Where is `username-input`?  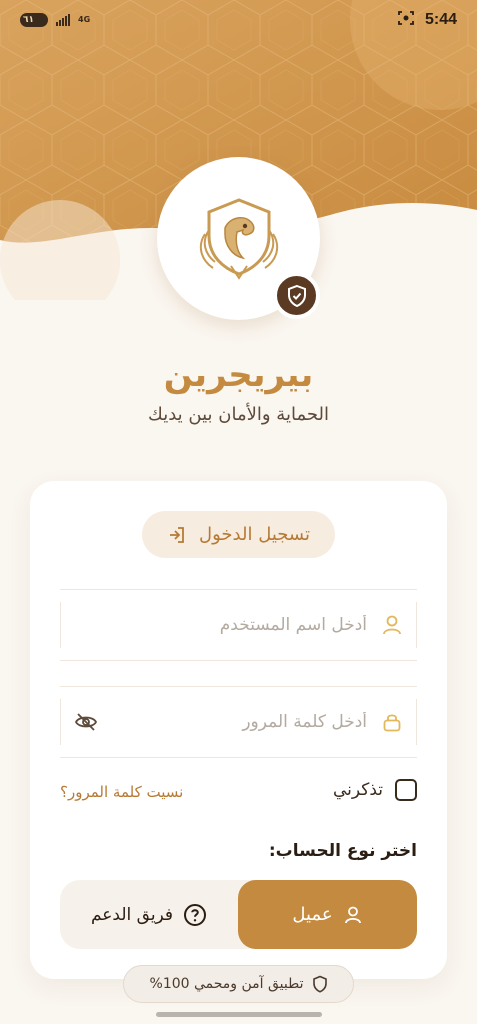 username-input is located at coordinates (225, 625).